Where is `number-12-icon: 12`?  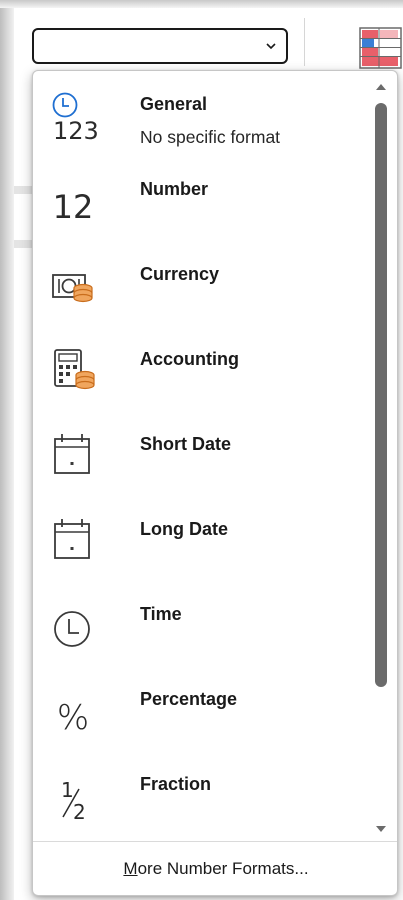 number-12-icon: 12 is located at coordinates (73, 200).